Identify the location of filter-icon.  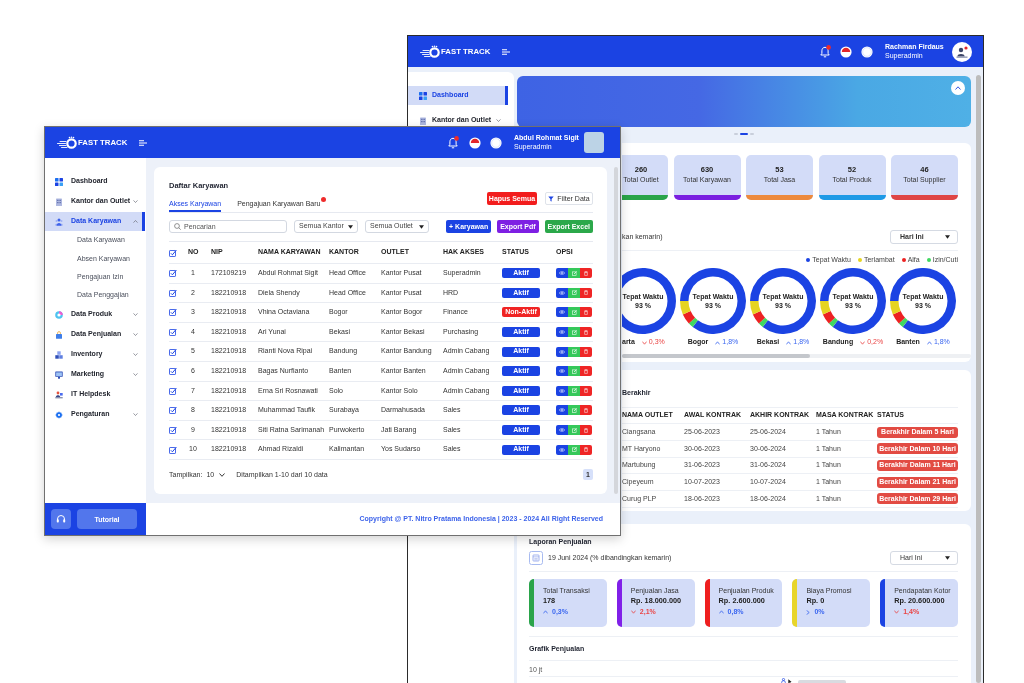
(551, 198).